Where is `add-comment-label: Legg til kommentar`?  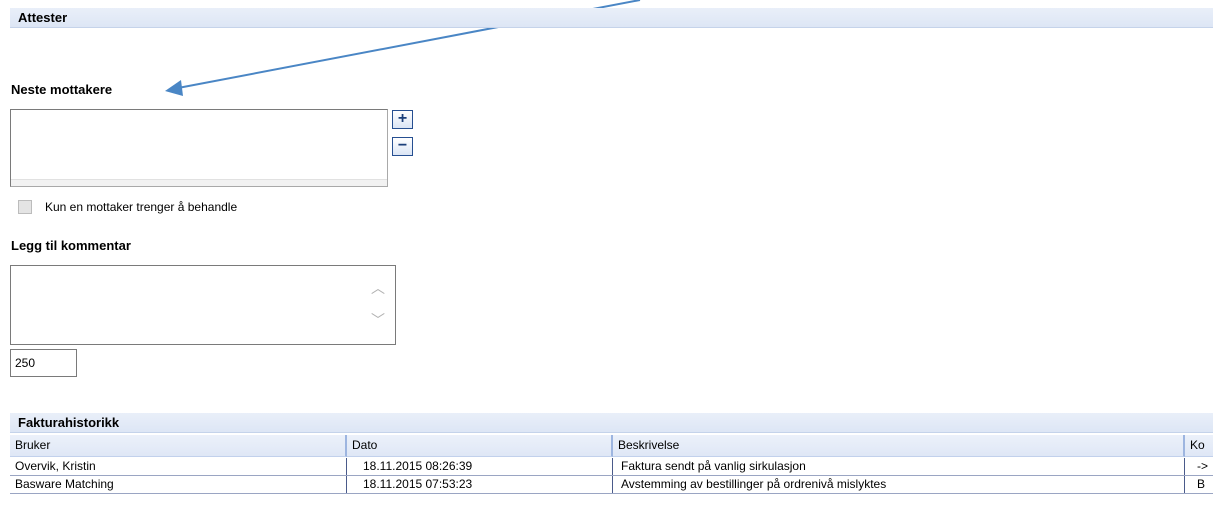 add-comment-label: Legg til kommentar is located at coordinates (71, 245).